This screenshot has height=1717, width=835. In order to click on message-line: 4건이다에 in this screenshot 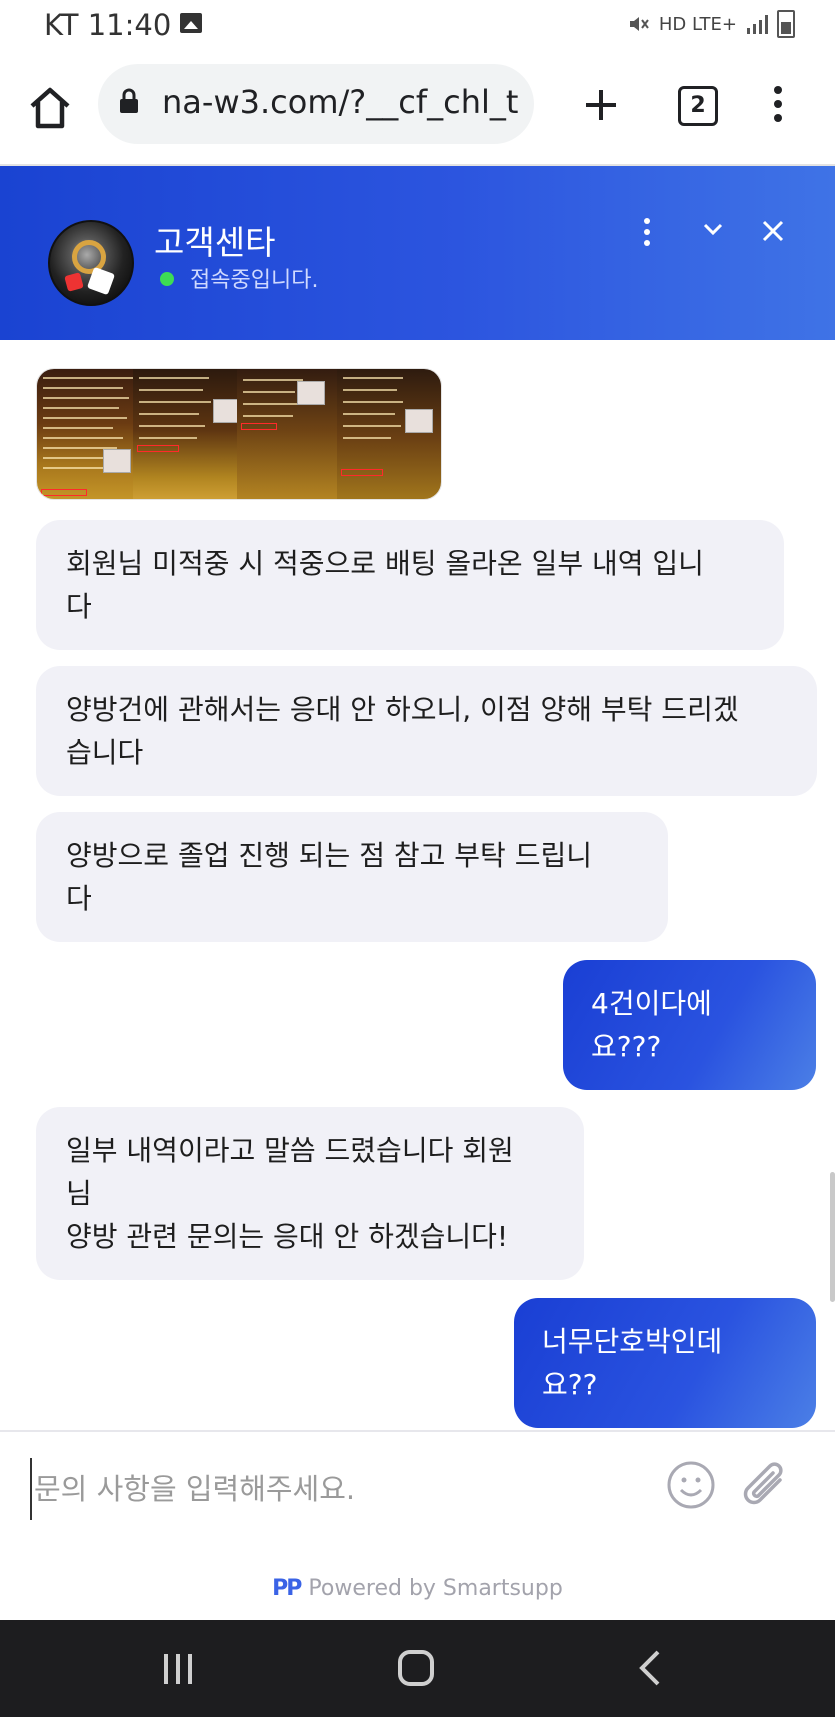, I will do `click(651, 1003)`.